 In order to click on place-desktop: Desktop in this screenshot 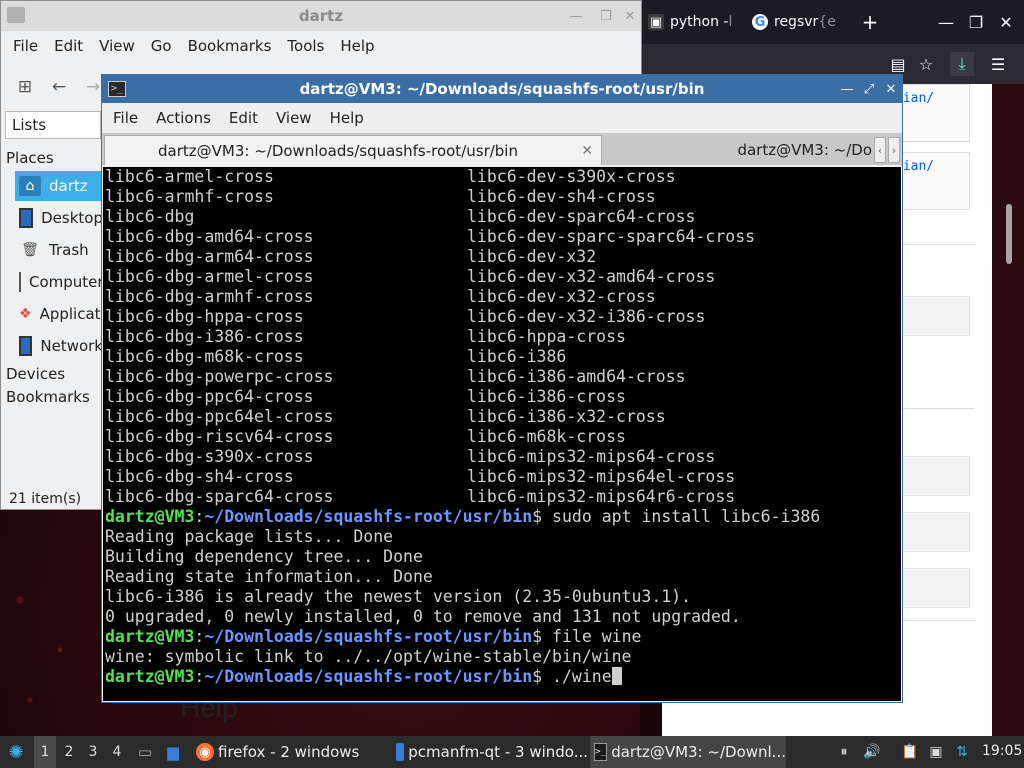, I will do `click(59, 218)`.